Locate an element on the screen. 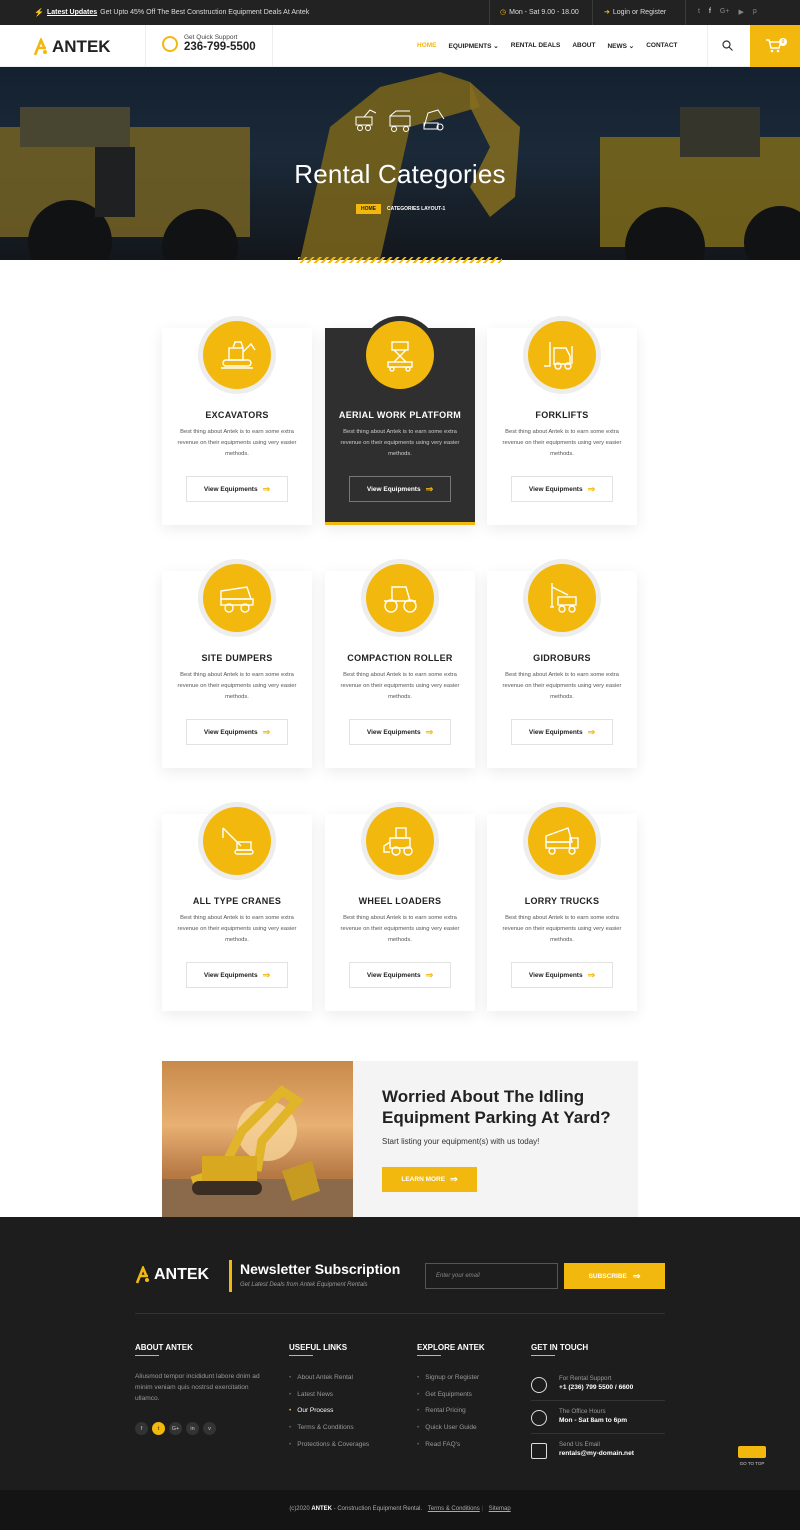 The image size is (800, 1530). nav-news: NEWS ⌄ is located at coordinates (620, 46).